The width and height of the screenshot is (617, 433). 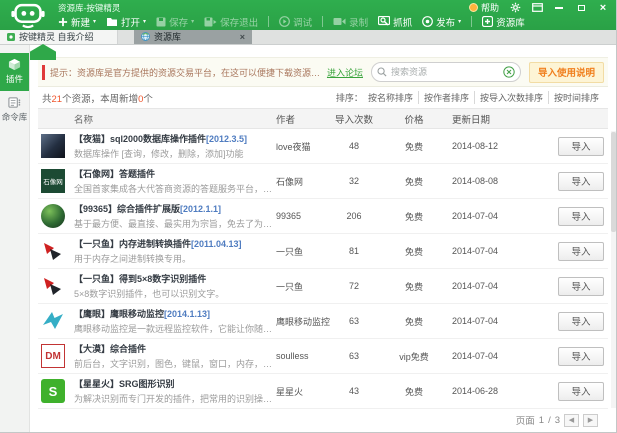 I want to click on sidebar-item-command-library: 命令库, so click(x=14, y=110).